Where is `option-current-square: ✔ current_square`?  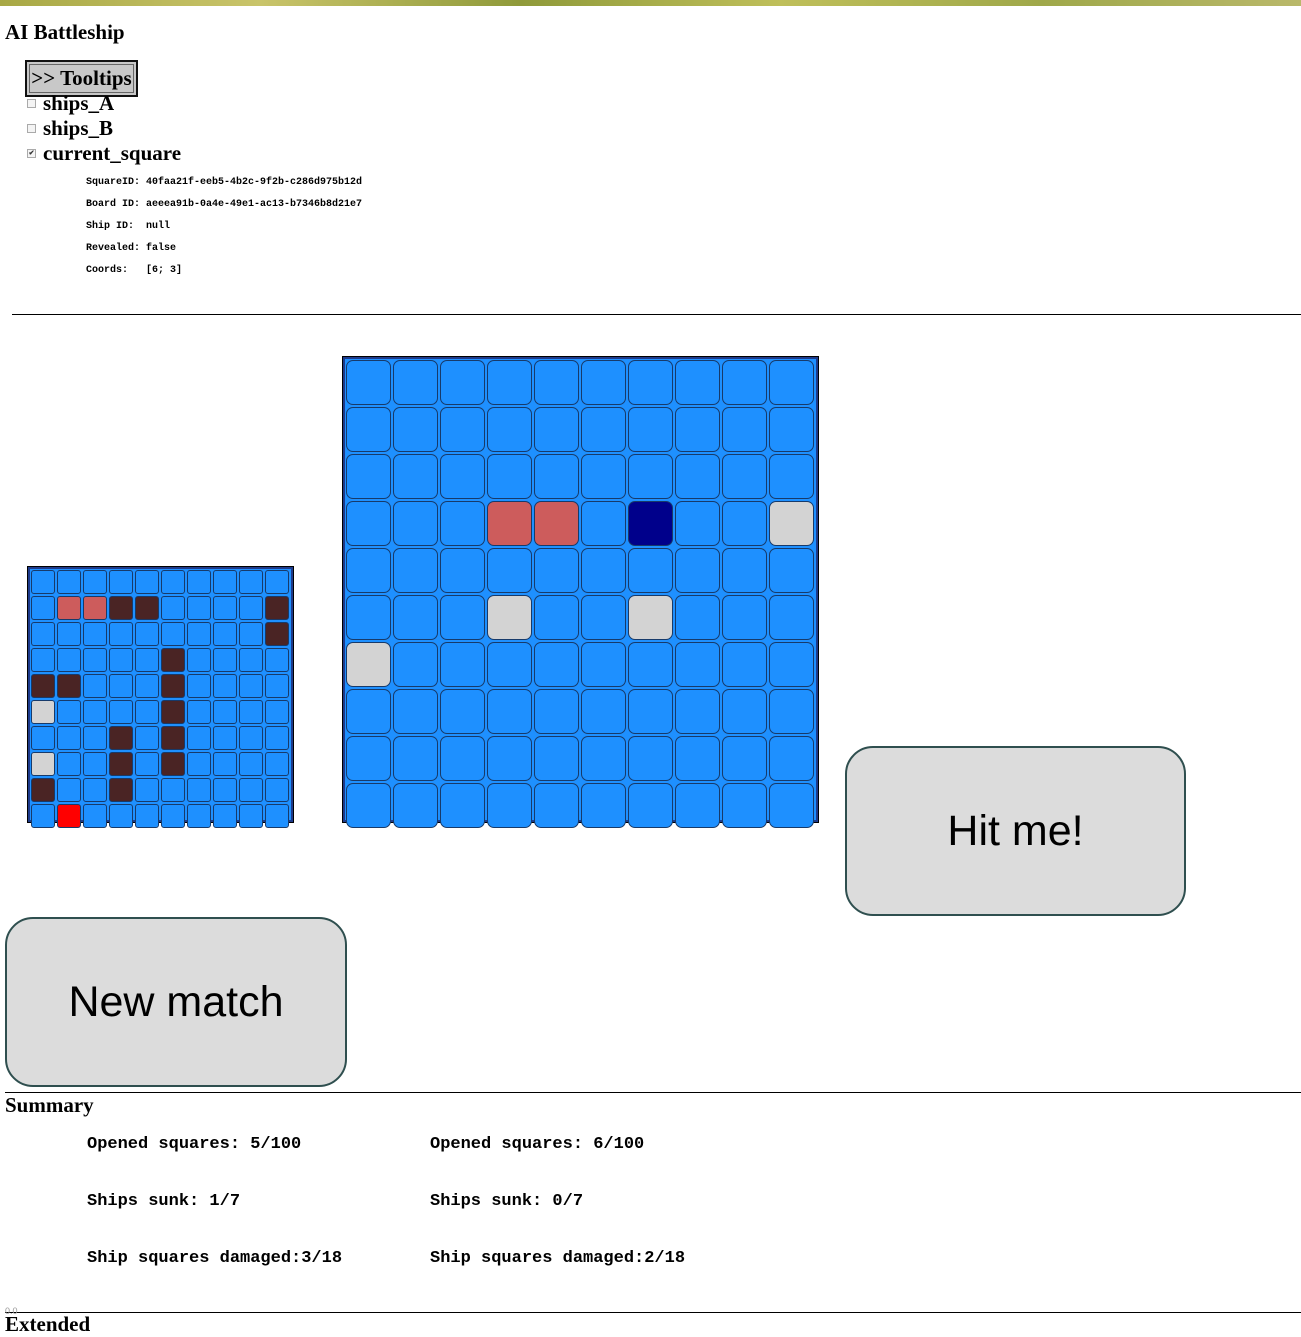
option-current-square: ✔ current_square is located at coordinates (104, 153).